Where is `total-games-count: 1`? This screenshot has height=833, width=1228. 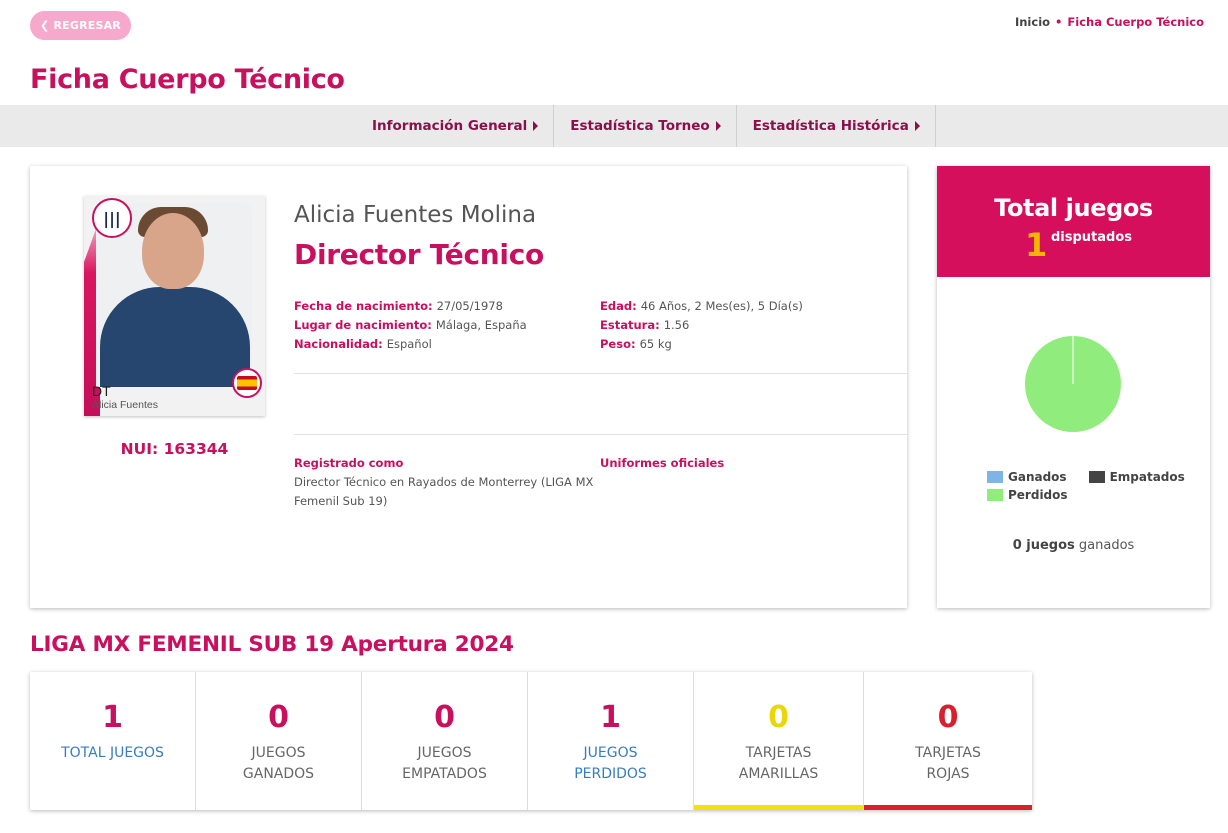
total-games-count: 1 is located at coordinates (1036, 245).